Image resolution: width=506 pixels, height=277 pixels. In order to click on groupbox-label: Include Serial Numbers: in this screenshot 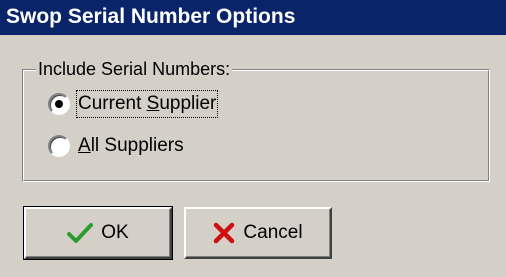, I will do `click(134, 69)`.